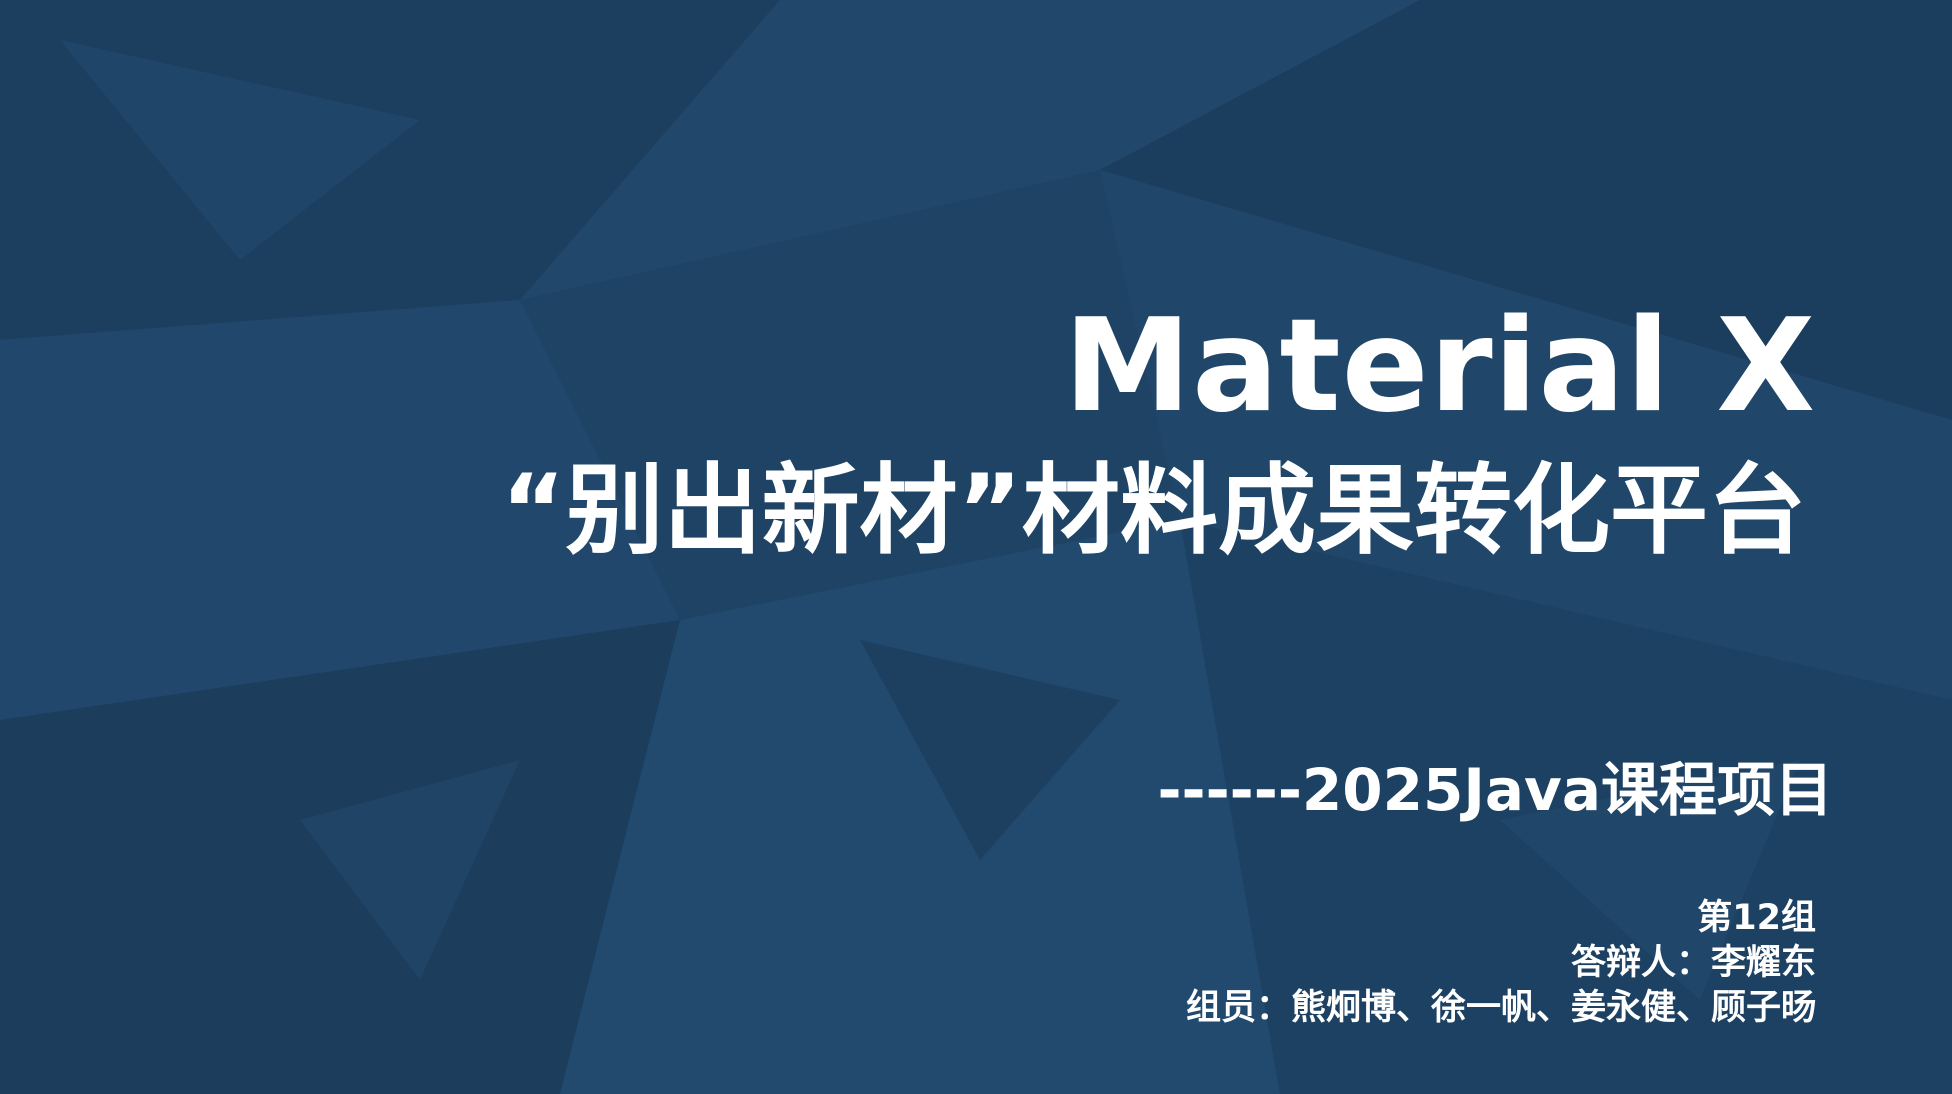  What do you see at coordinates (1756, 918) in the screenshot?
I see `group-number: 第12组` at bounding box center [1756, 918].